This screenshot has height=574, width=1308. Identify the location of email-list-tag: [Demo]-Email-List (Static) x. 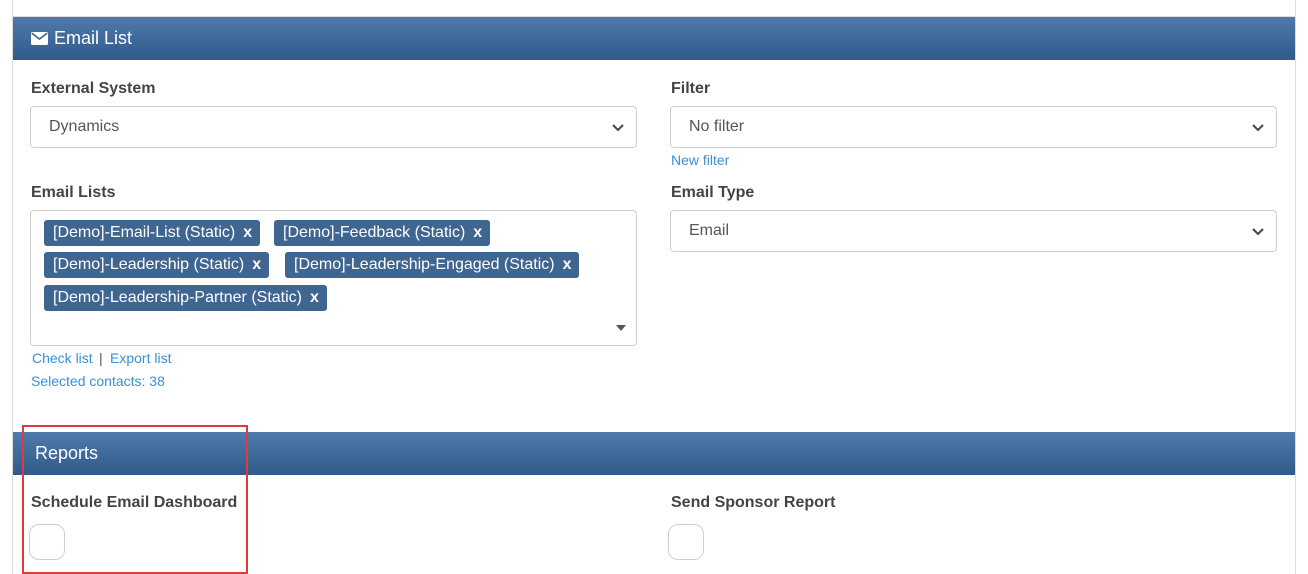
(152, 233).